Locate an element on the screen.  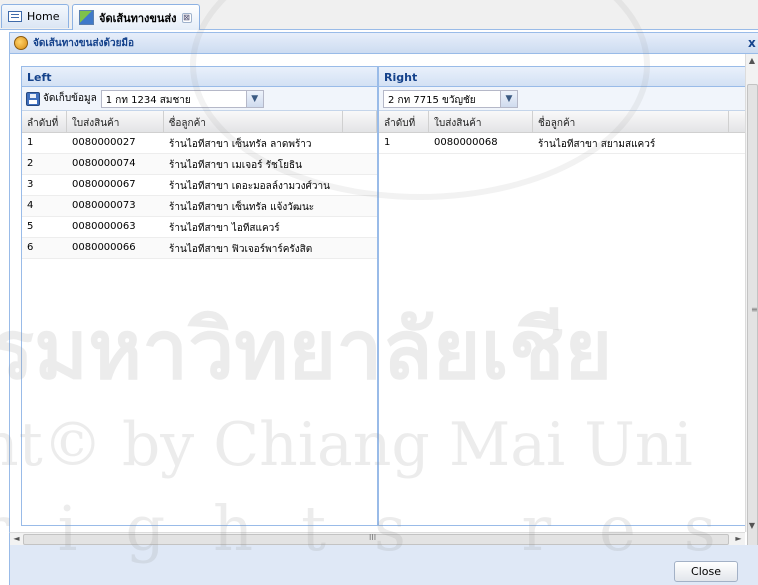
table-cell: 5 is located at coordinates (30, 226).